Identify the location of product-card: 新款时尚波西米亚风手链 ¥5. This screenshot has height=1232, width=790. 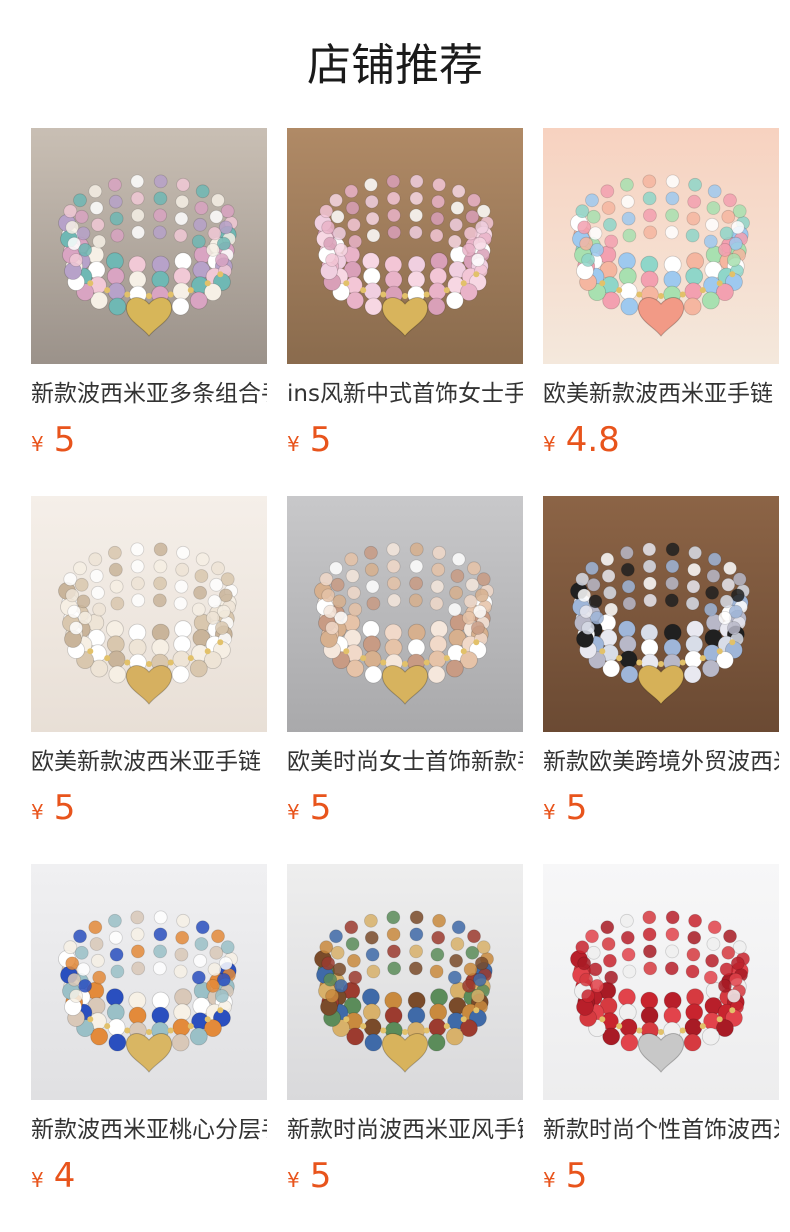
(405, 1046).